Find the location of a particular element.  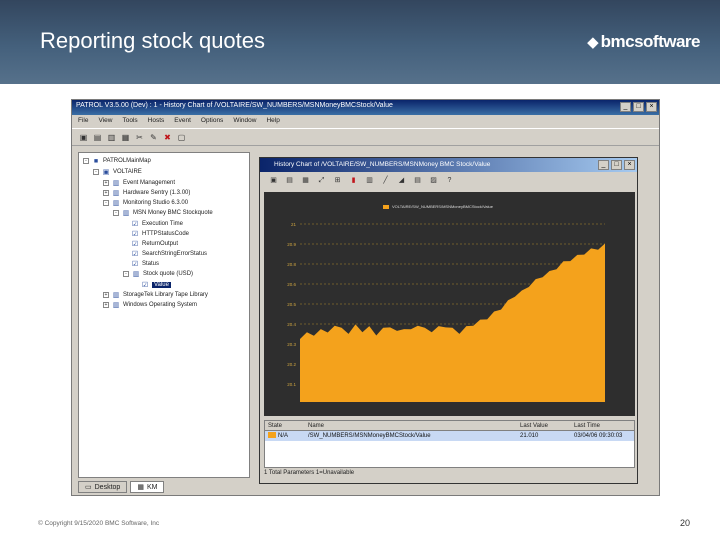

chart-3d-icon: ▨ is located at coordinates (433, 180).